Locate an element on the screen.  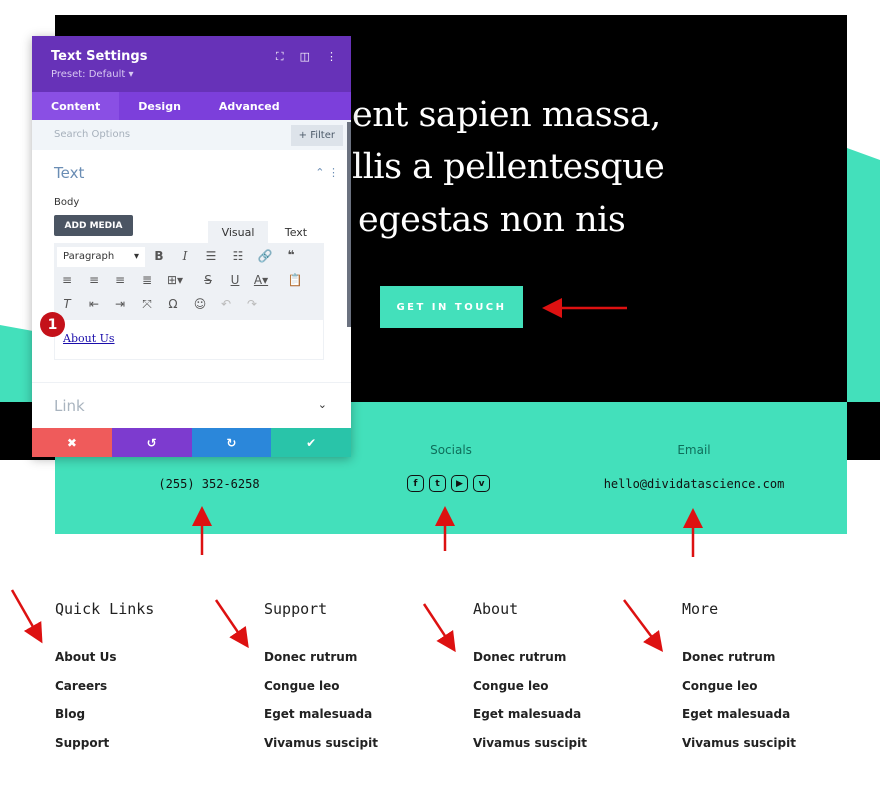
preset-dropdown: Preset: Default ▾ is located at coordinates (191, 74).